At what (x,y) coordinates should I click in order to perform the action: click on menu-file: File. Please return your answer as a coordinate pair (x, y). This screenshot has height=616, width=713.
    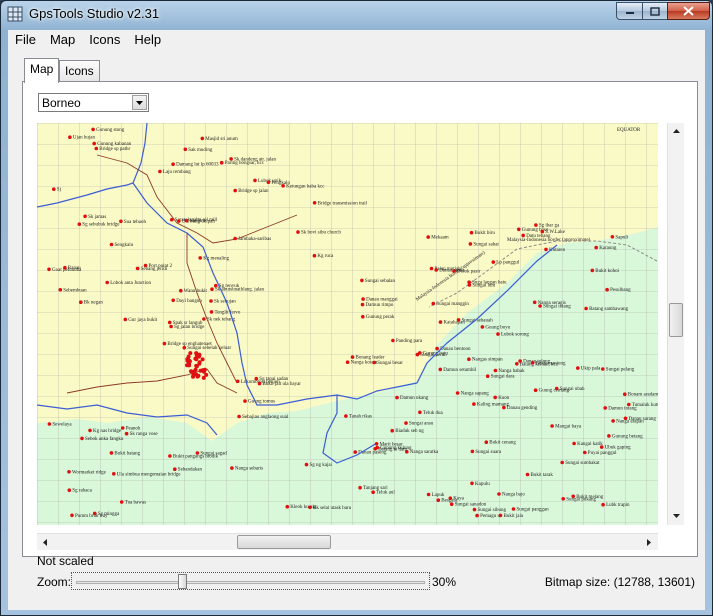
    Looking at the image, I should click on (25, 39).